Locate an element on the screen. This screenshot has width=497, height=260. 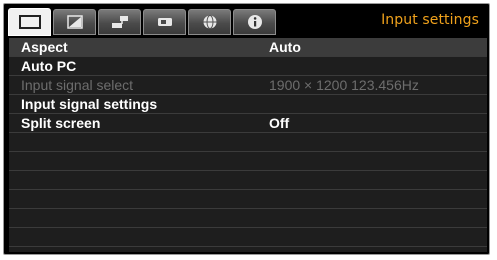
tab-info is located at coordinates (254, 22).